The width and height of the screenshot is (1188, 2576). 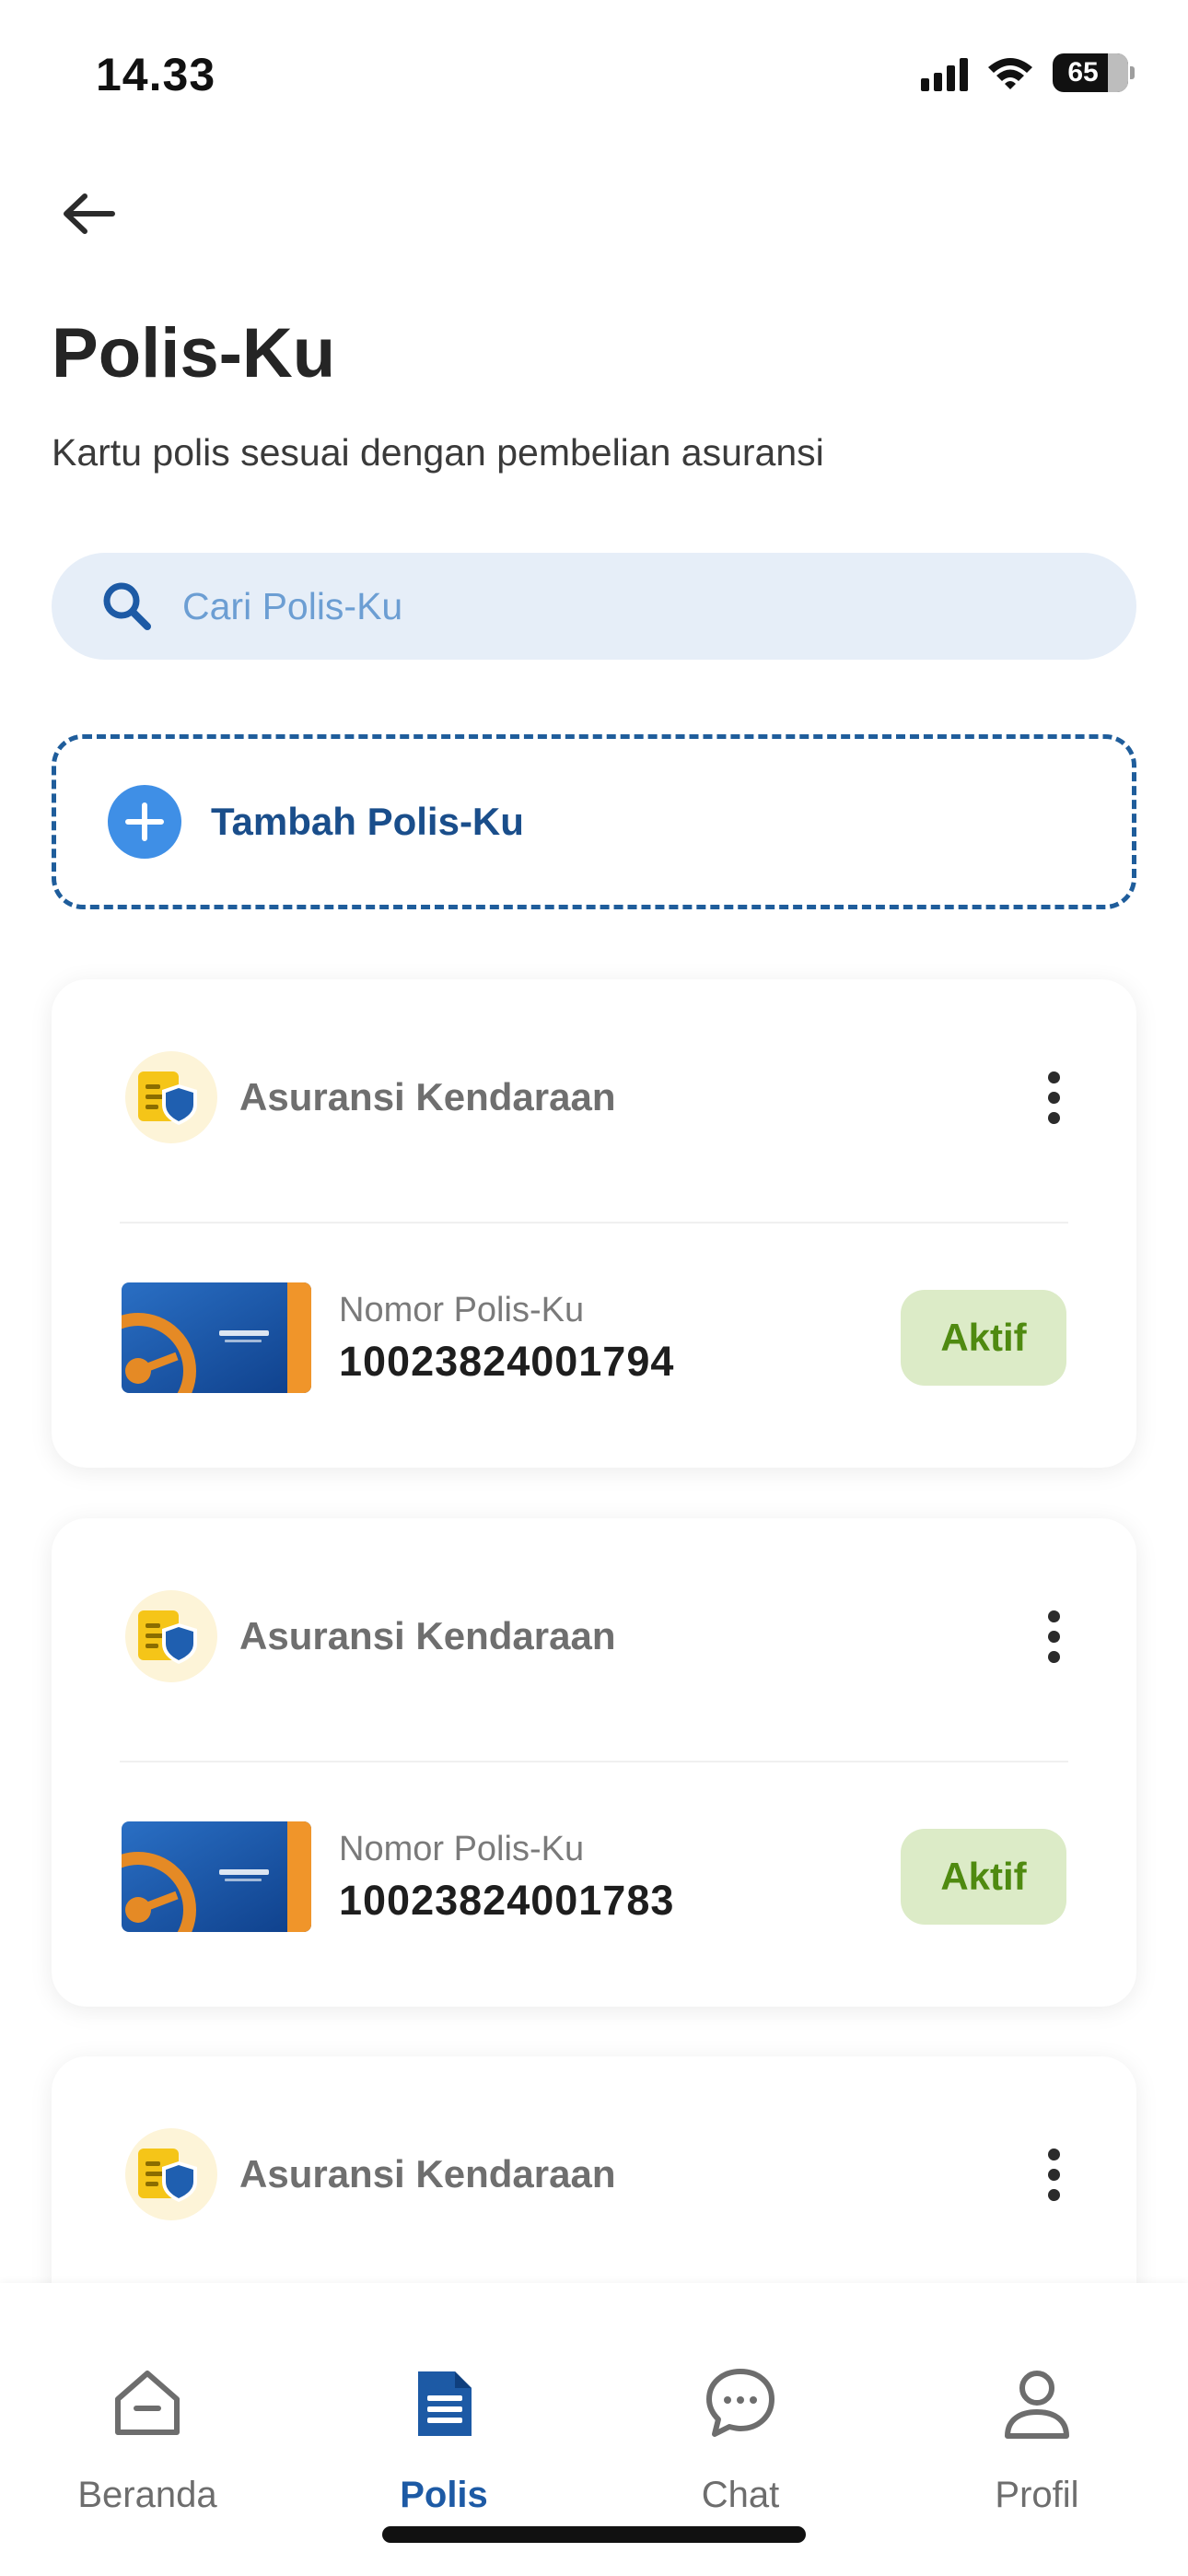 I want to click on search-bar, so click(x=594, y=606).